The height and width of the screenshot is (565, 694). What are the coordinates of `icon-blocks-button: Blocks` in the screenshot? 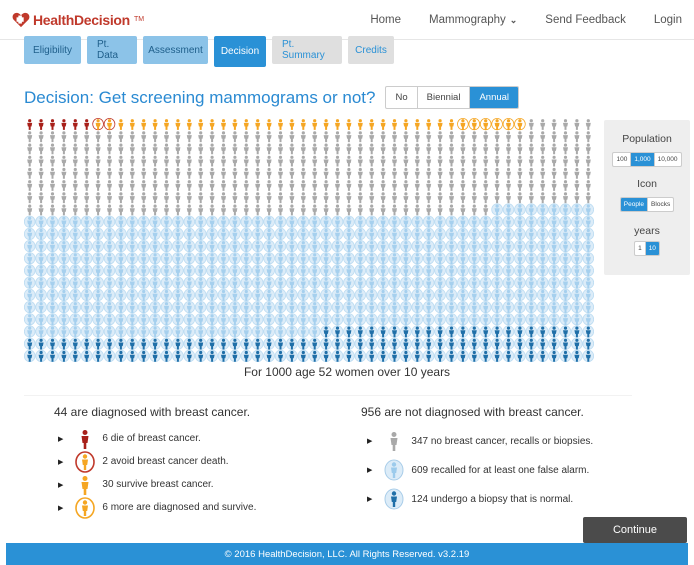 It's located at (660, 204).